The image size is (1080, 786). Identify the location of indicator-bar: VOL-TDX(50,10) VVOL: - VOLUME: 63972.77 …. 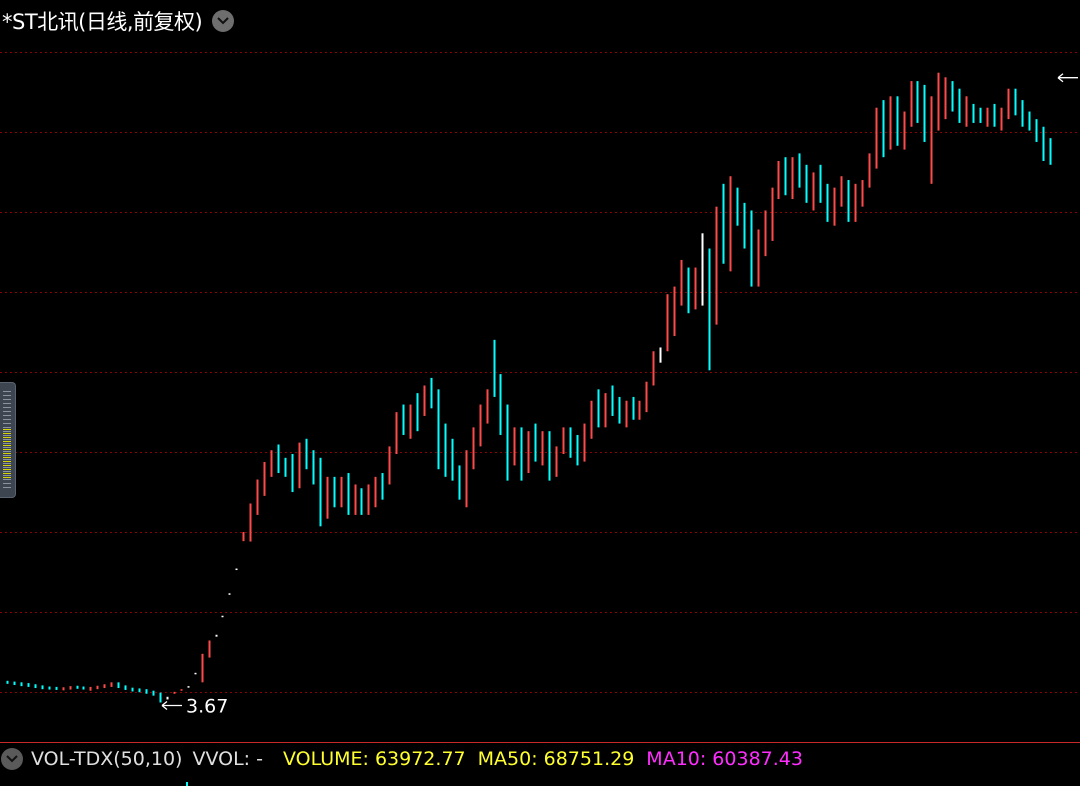
(401, 759).